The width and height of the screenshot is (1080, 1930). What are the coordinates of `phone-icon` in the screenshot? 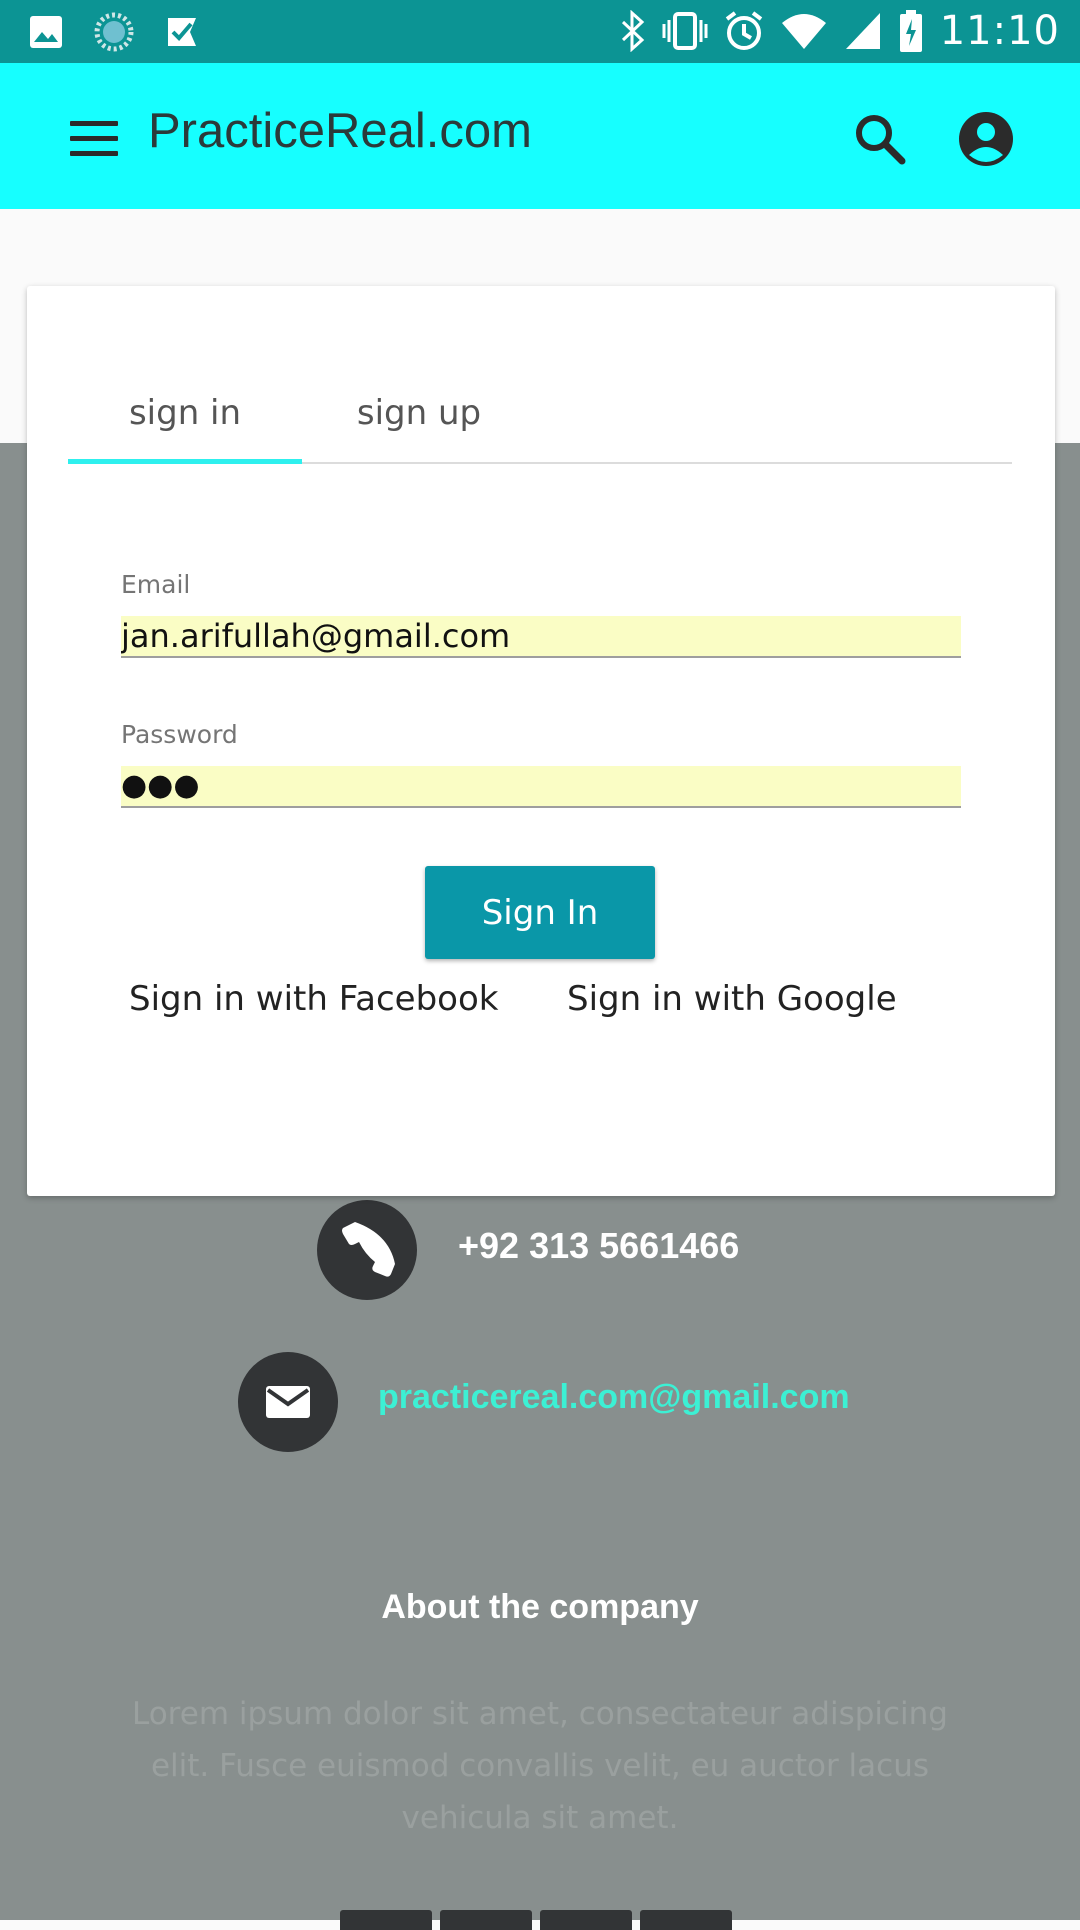 It's located at (368, 1249).